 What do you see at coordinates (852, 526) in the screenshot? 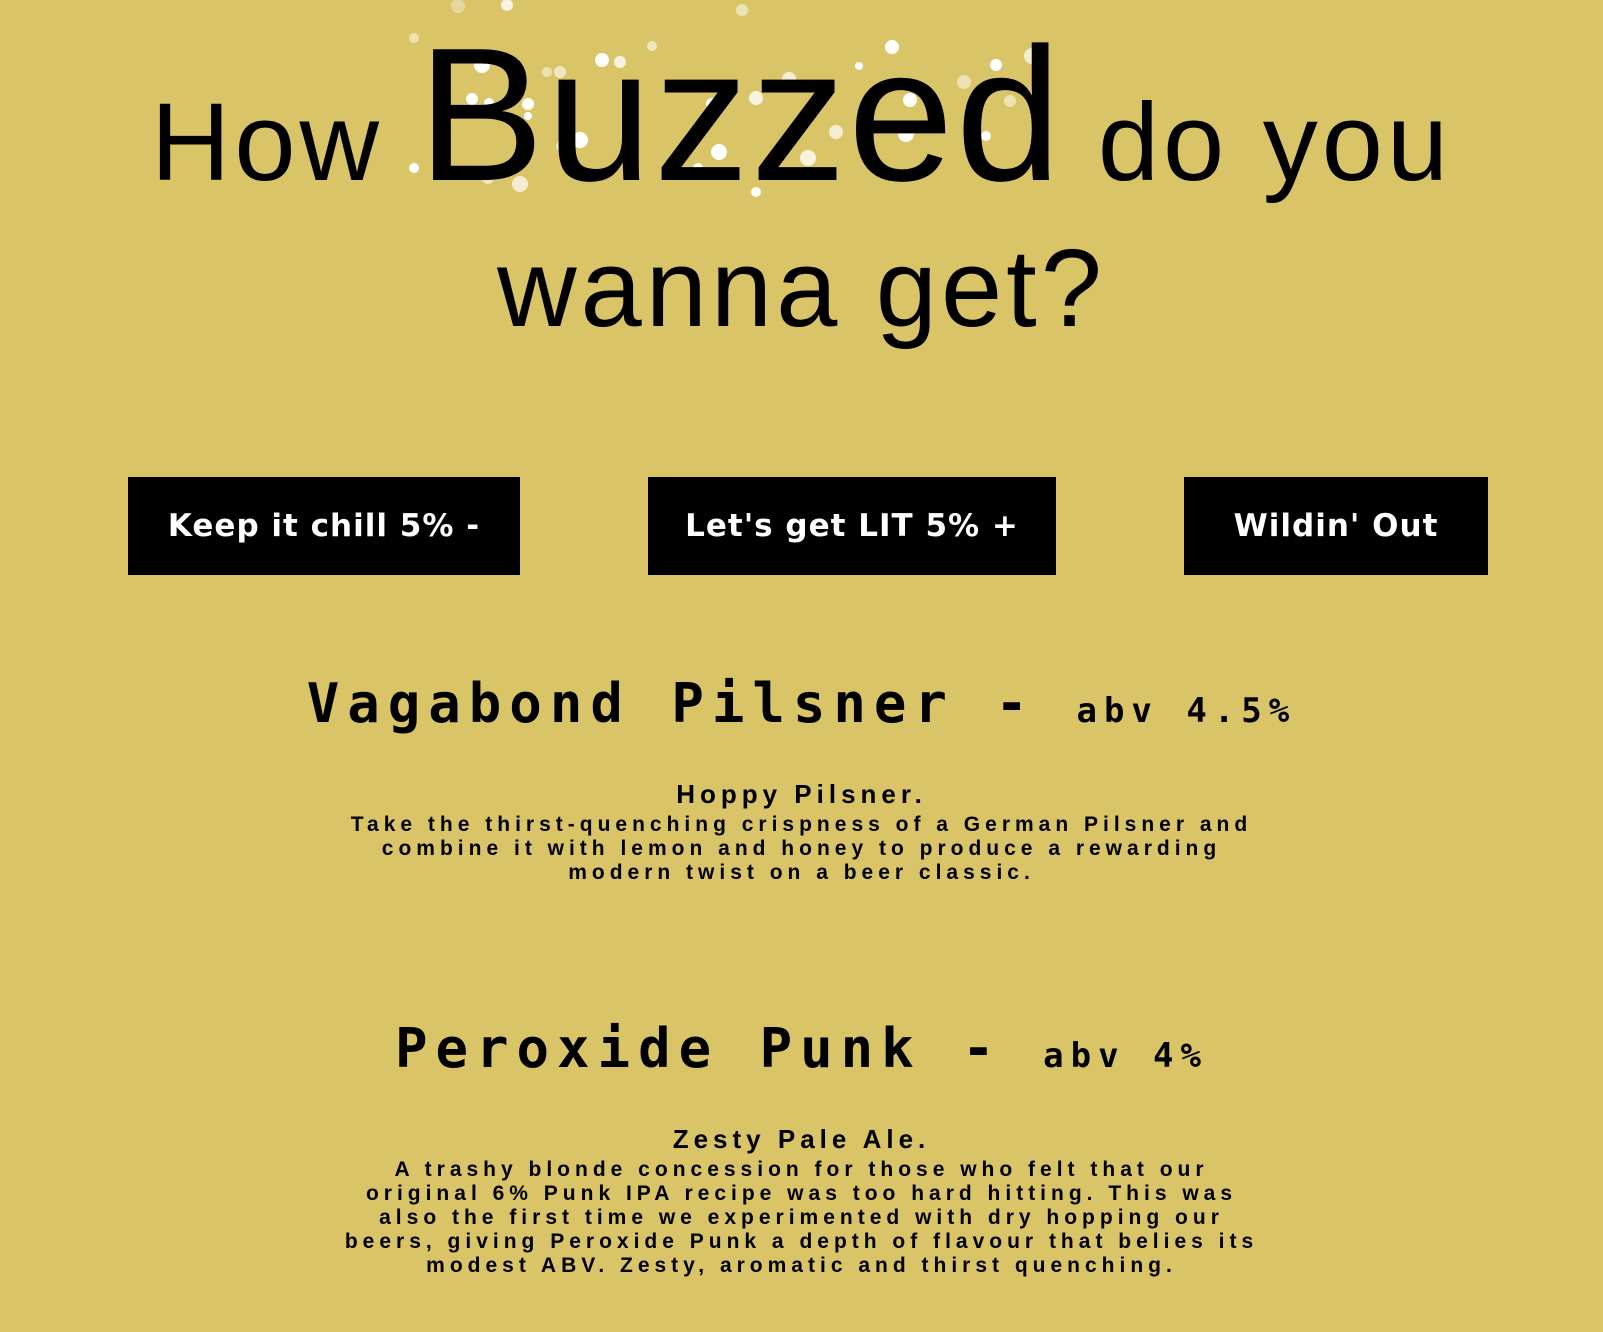
I see `filter-button-lit: Let's get LIT 5% +` at bounding box center [852, 526].